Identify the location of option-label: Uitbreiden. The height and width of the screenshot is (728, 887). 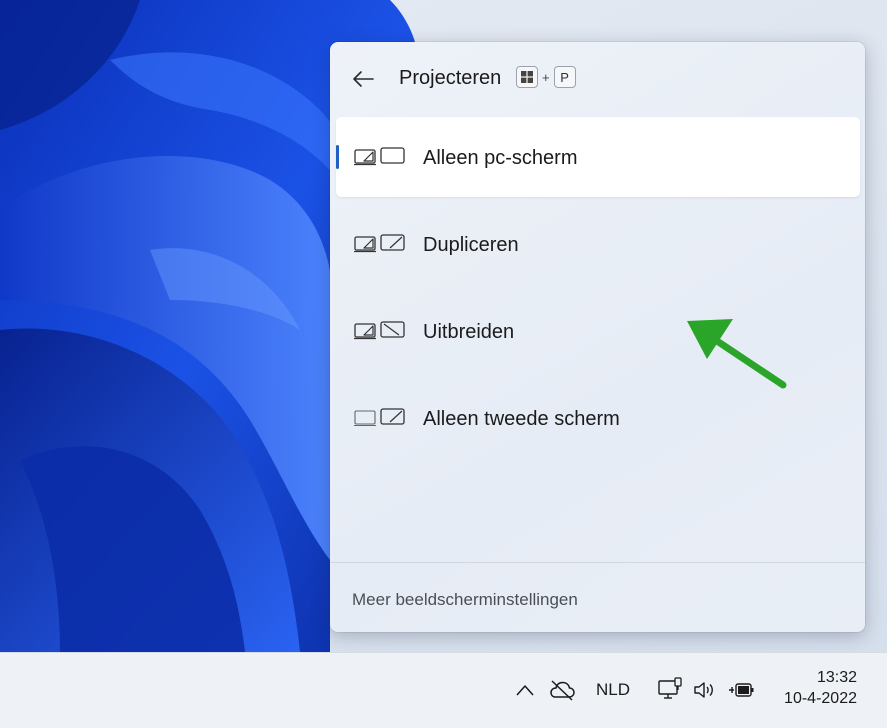
(469, 332).